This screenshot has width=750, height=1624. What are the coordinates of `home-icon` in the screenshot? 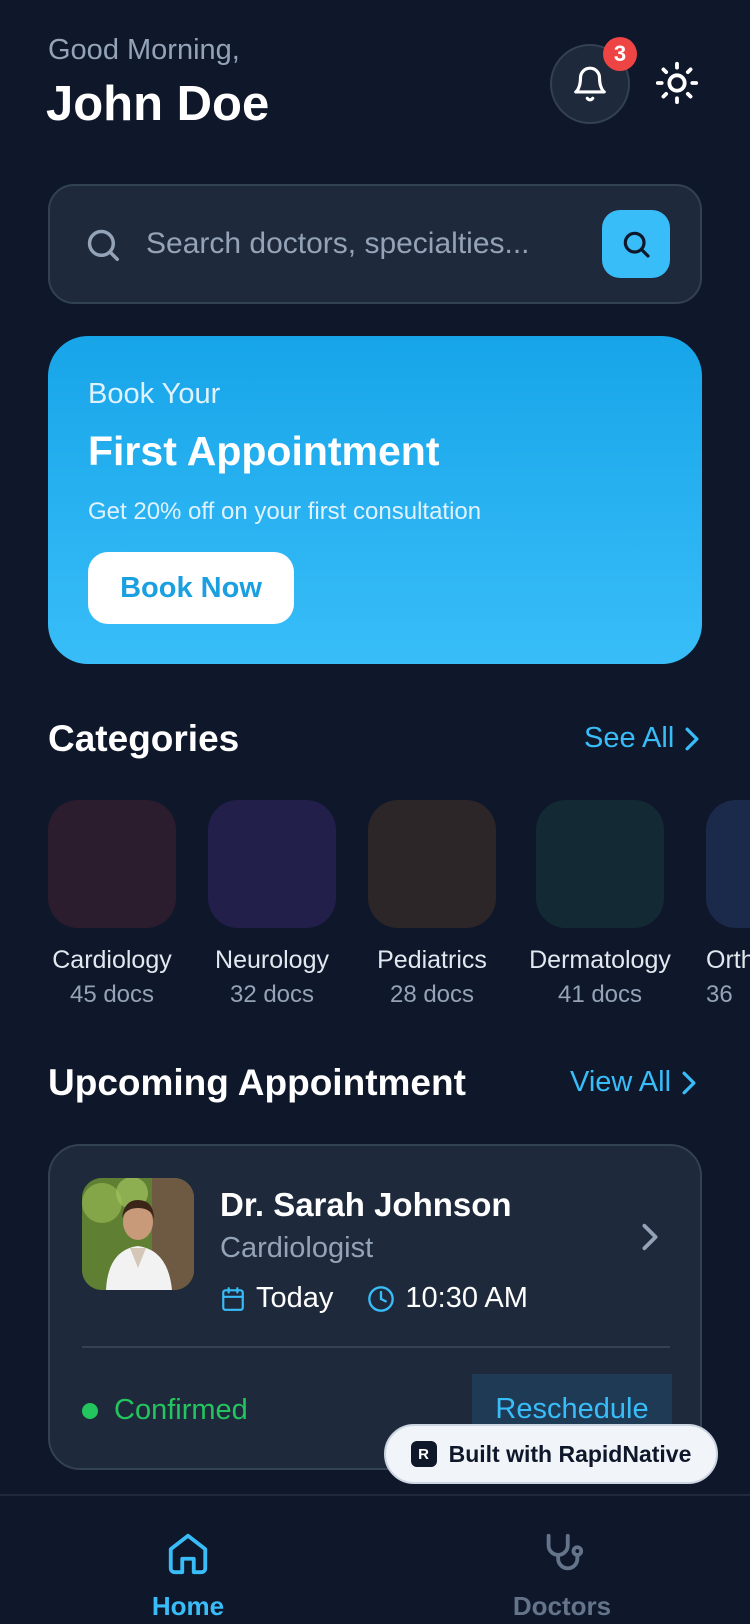 It's located at (188, 1554).